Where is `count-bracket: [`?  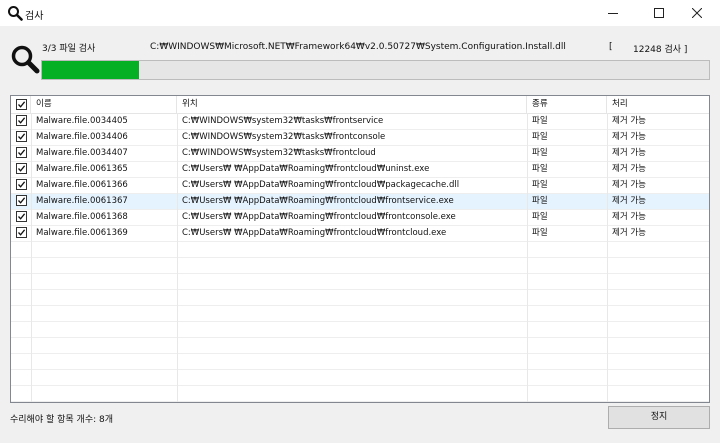
count-bracket: [ is located at coordinates (611, 47).